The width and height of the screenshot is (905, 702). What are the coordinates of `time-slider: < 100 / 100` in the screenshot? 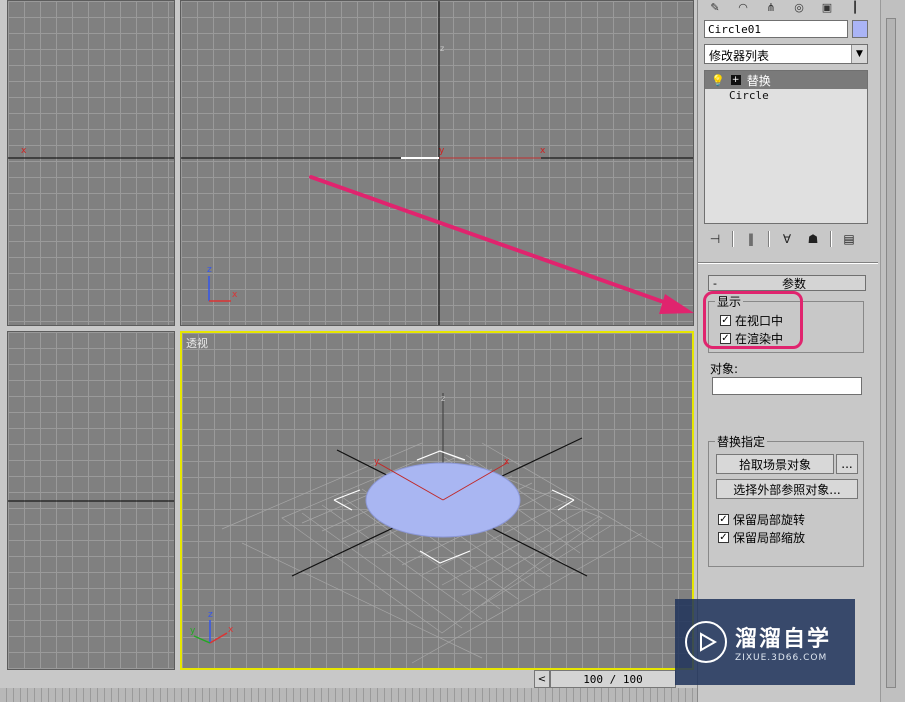 It's located at (605, 679).